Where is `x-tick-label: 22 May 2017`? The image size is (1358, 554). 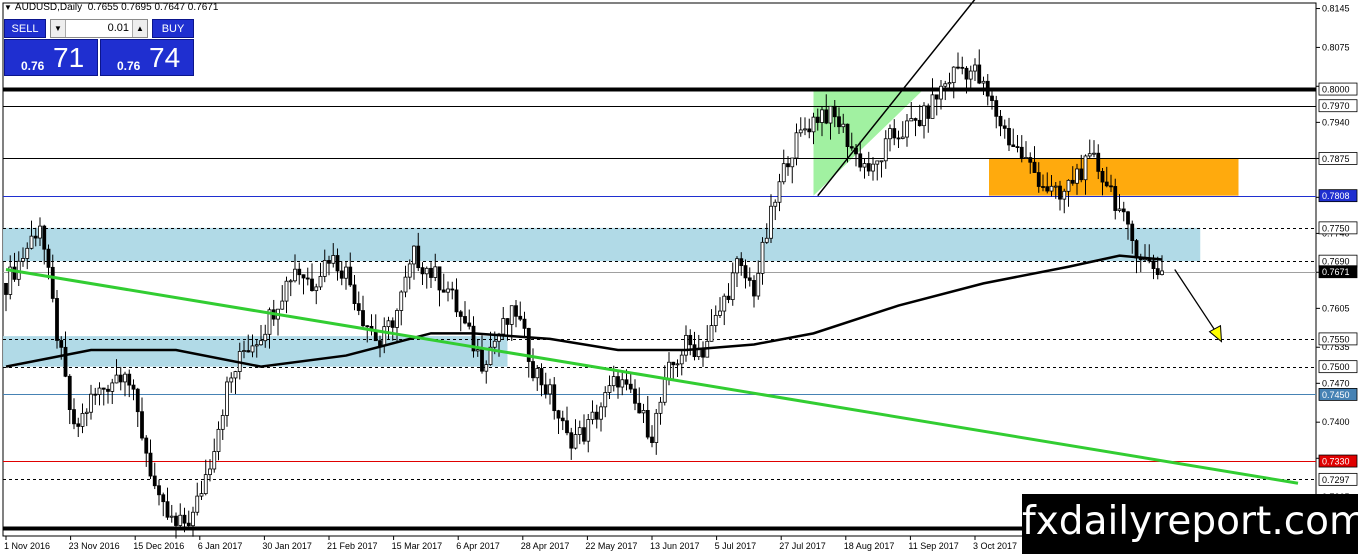
x-tick-label: 22 May 2017 is located at coordinates (611, 546).